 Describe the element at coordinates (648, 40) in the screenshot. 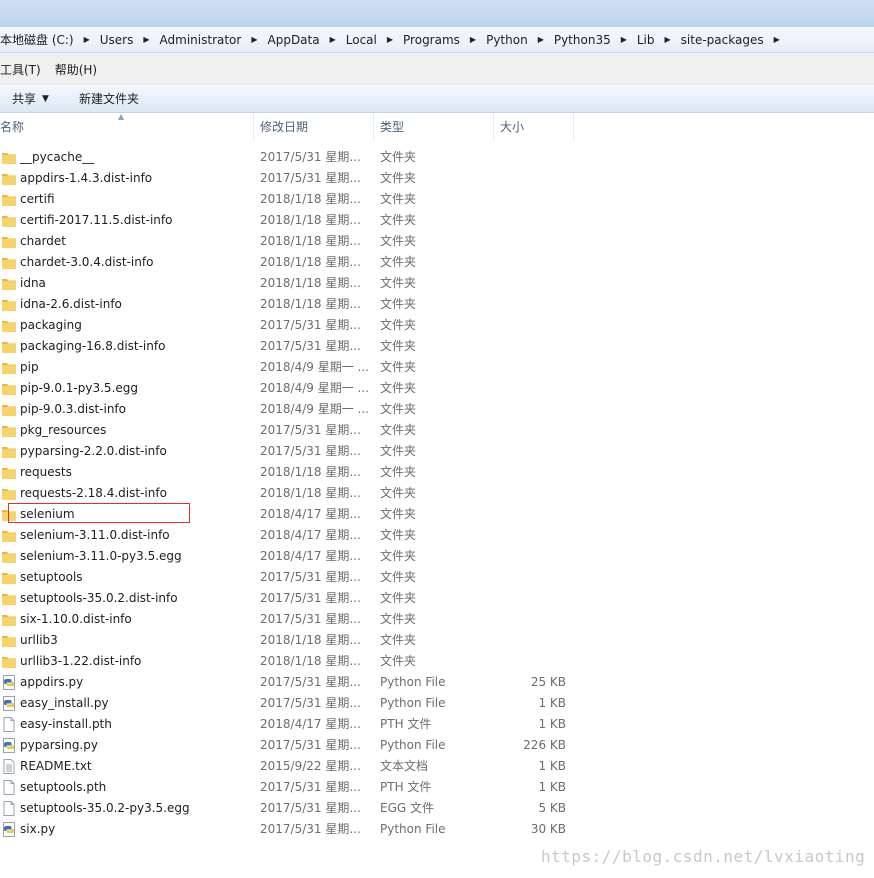

I see `breadcrumb-item: Lib` at that location.